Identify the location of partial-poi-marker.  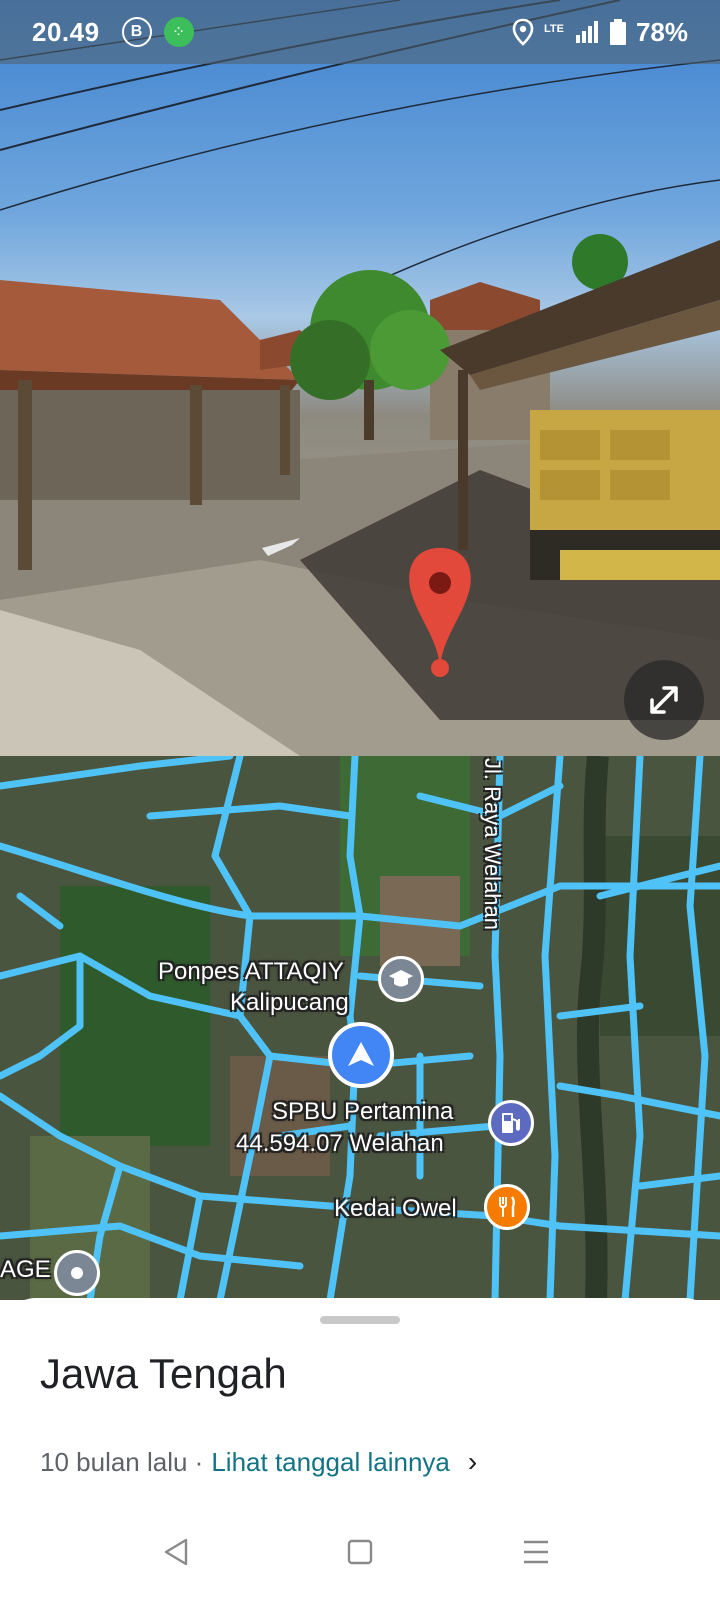
(77, 1273).